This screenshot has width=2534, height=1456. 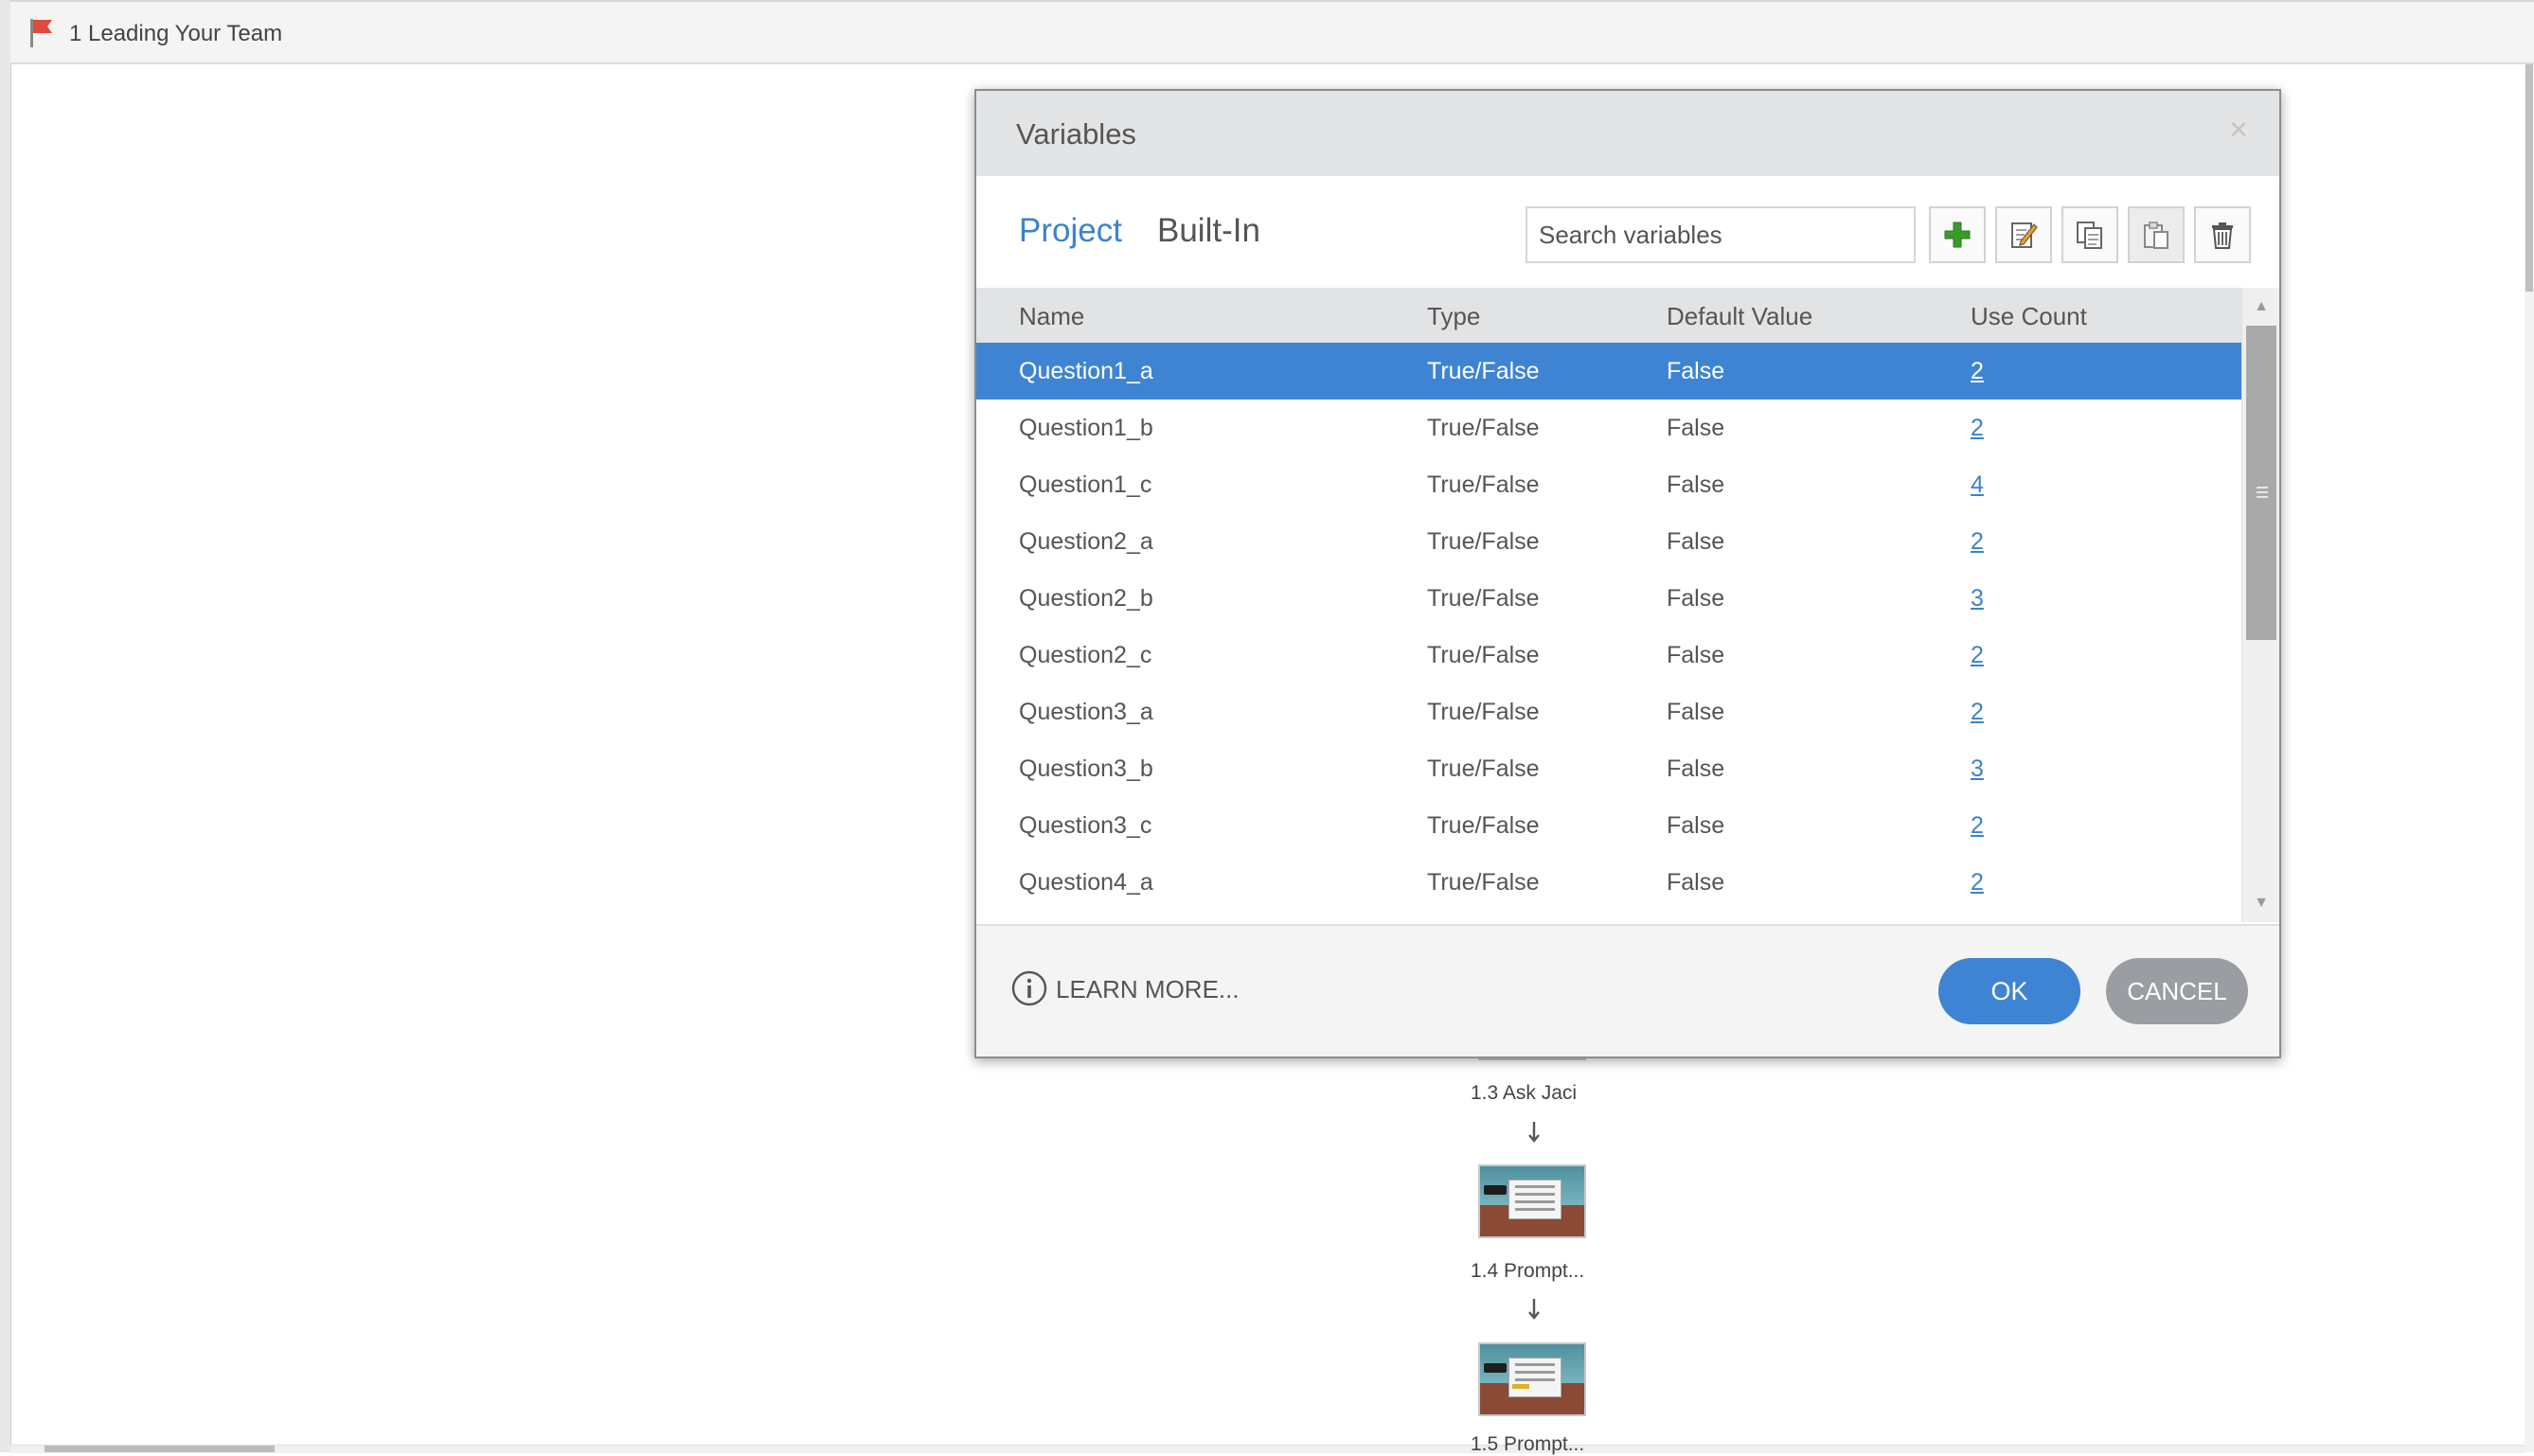 I want to click on scroll-down-icon: ▼, so click(x=2260, y=903).